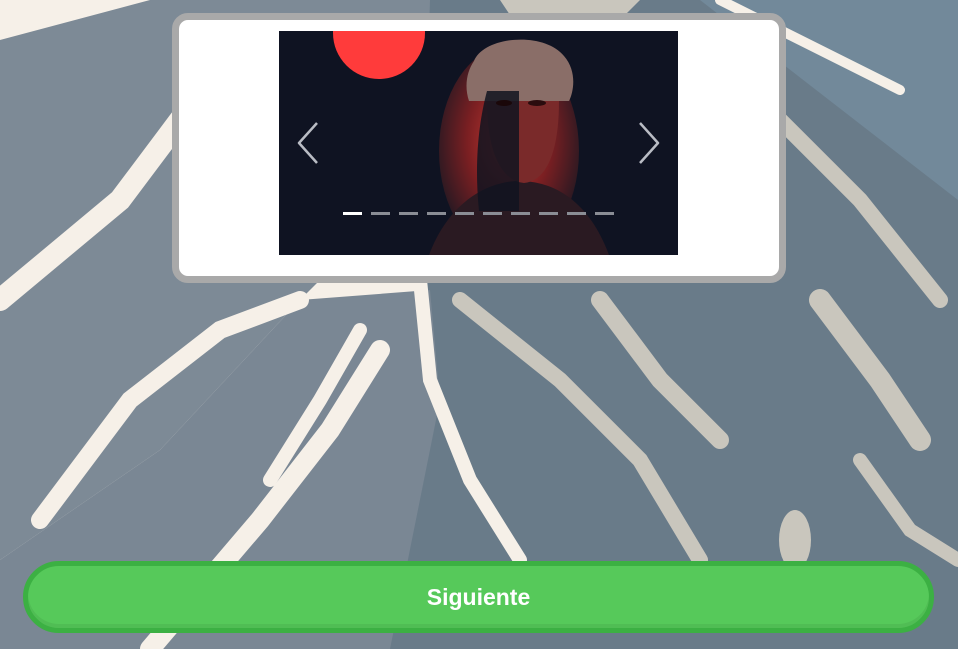 This screenshot has width=958, height=649. I want to click on carousel-pagination, so click(478, 214).